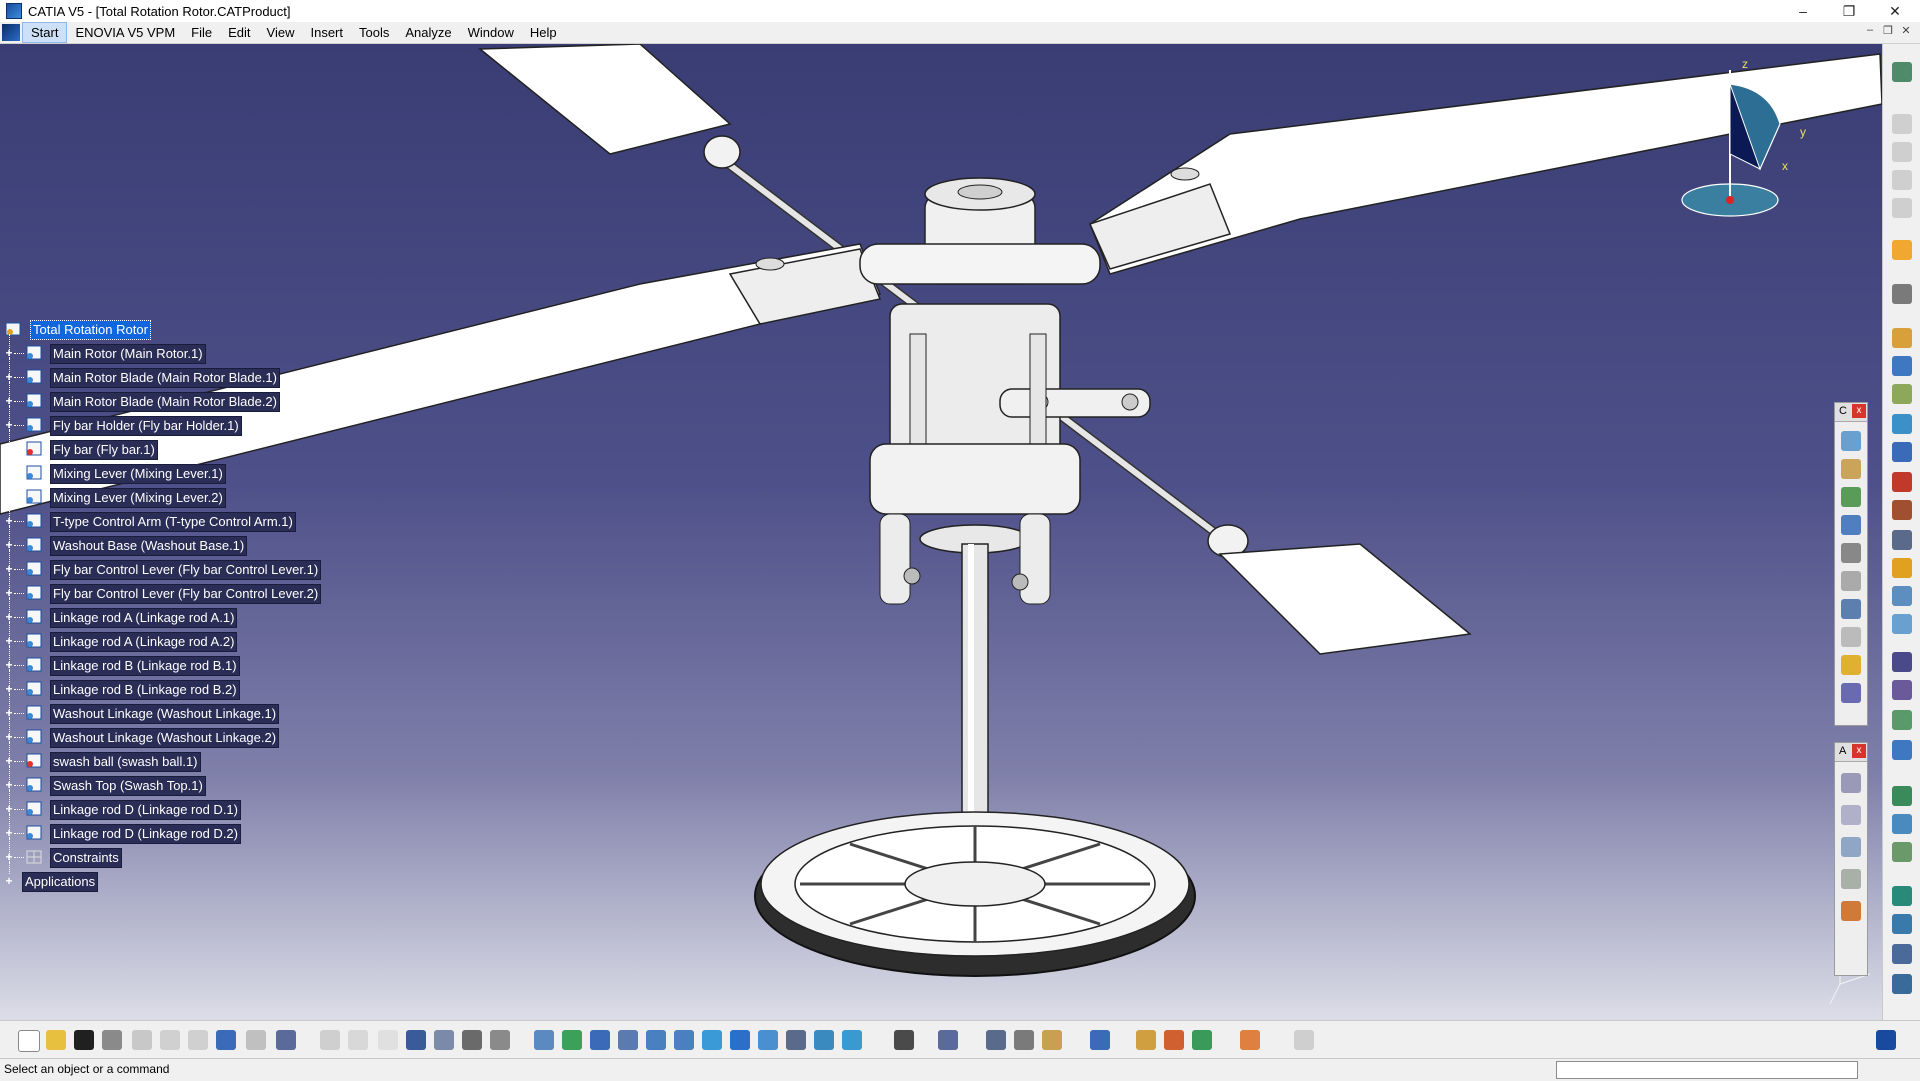 Image resolution: width=1920 pixels, height=1081 pixels. What do you see at coordinates (165, 714) in the screenshot?
I see `tree-node-label: Washout Linkage (Washout Linkage.1)` at bounding box center [165, 714].